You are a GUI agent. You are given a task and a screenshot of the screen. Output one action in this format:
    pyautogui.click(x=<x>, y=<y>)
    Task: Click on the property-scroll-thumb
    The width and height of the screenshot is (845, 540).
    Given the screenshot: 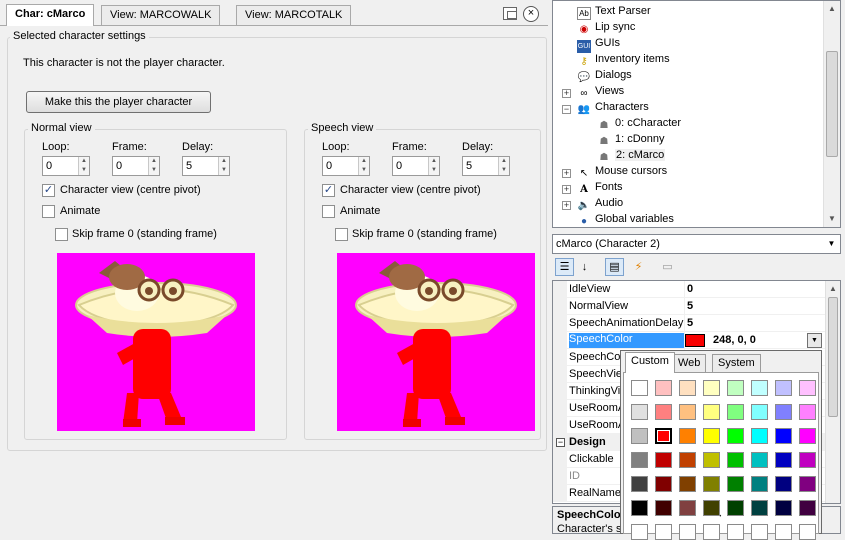 What is the action you would take?
    pyautogui.click(x=833, y=357)
    